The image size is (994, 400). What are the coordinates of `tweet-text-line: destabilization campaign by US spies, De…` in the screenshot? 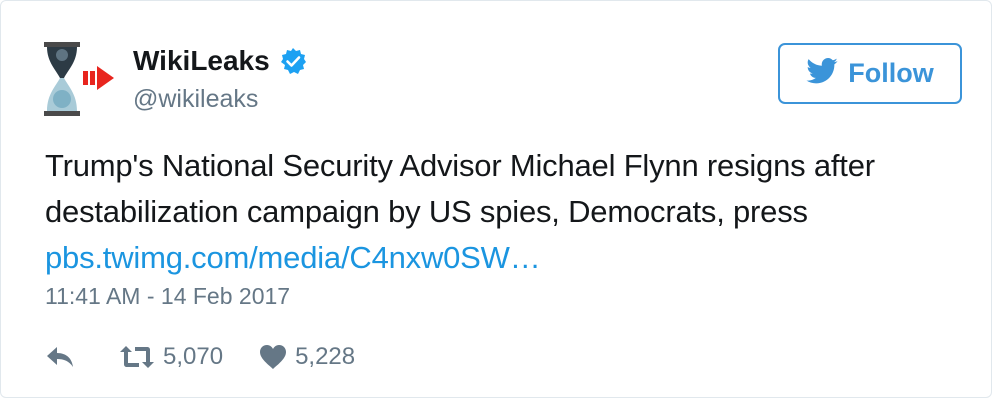 It's located at (426, 211).